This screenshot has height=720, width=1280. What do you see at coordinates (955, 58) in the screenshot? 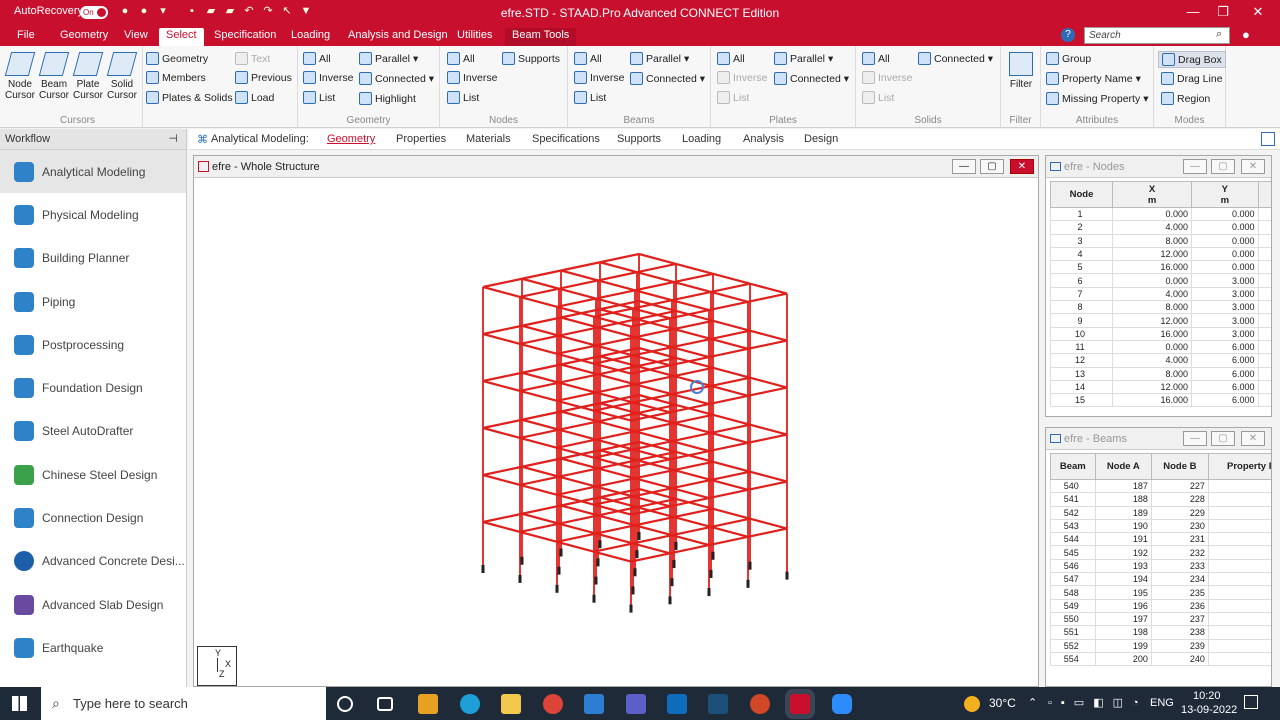
I see `solids-connected-button: Connected ▾` at bounding box center [955, 58].